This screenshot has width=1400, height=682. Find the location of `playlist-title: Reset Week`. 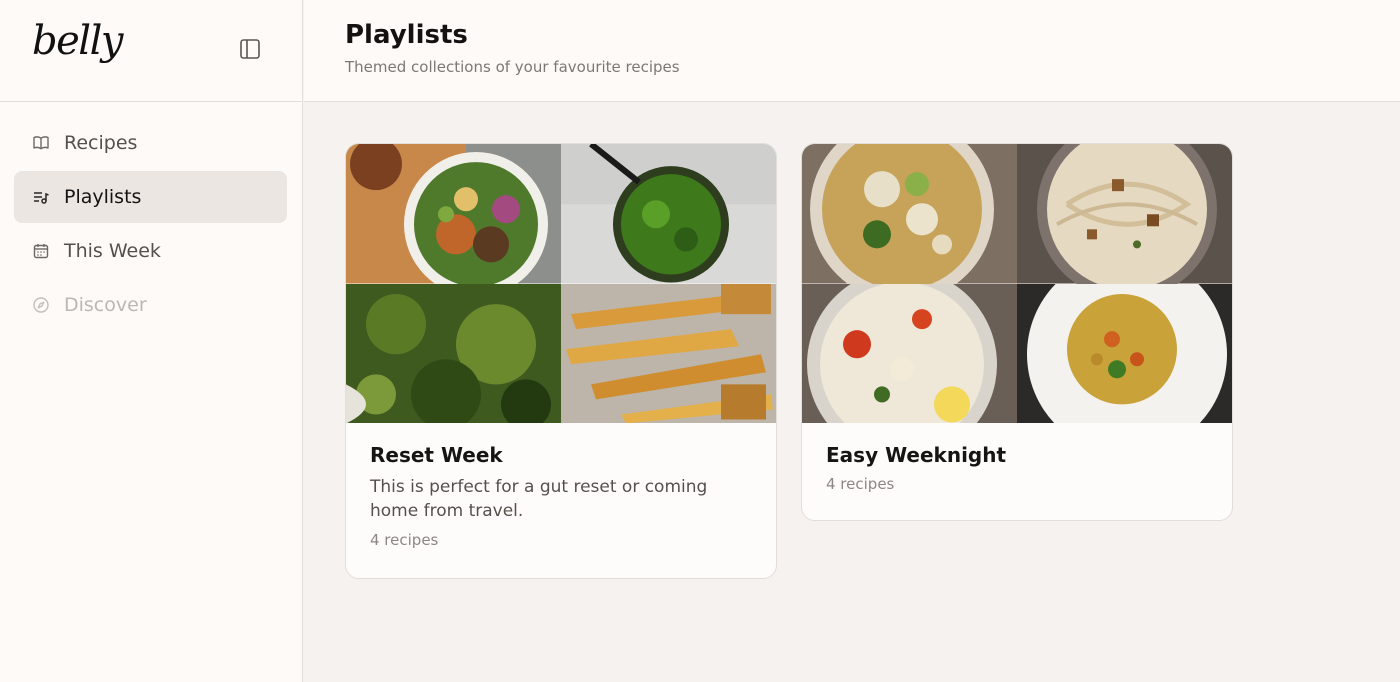

playlist-title: Reset Week is located at coordinates (436, 455).